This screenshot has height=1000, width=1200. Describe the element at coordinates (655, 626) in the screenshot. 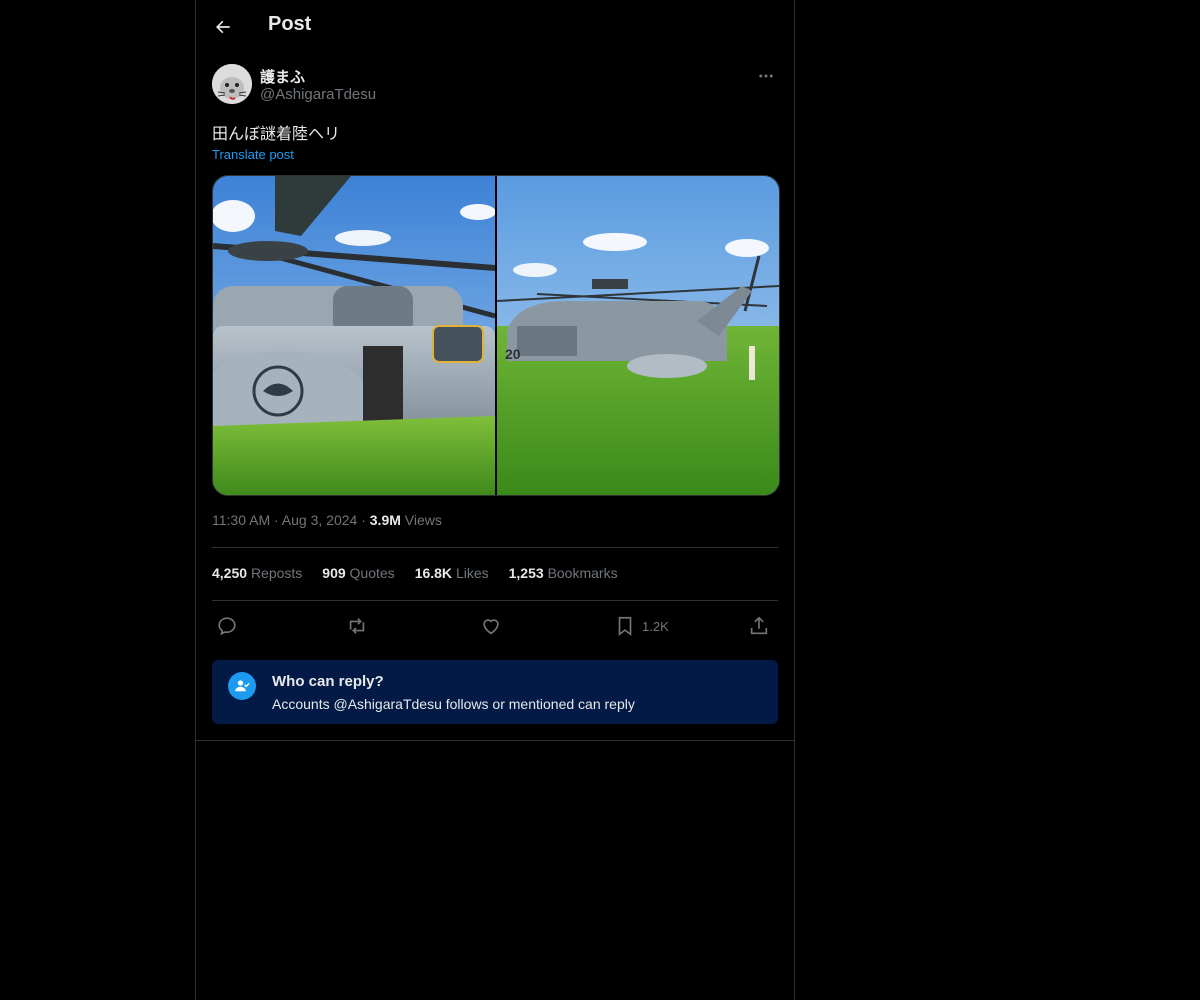

I see `bookmark-count: 1.2K` at that location.